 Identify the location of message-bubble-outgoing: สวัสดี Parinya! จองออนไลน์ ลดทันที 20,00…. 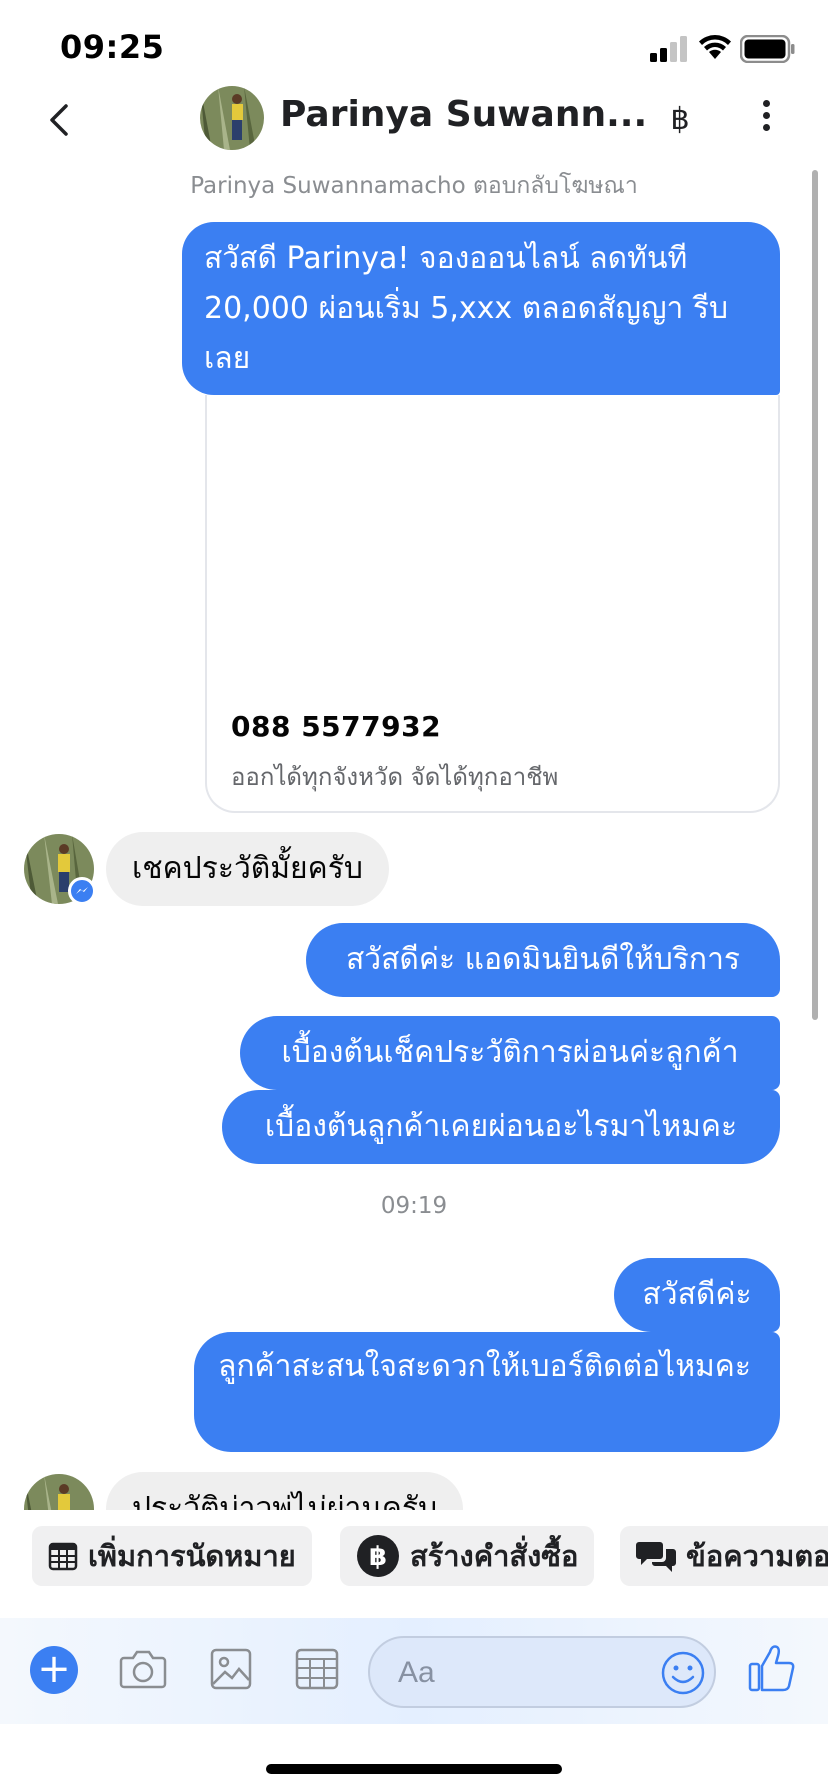
(481, 308).